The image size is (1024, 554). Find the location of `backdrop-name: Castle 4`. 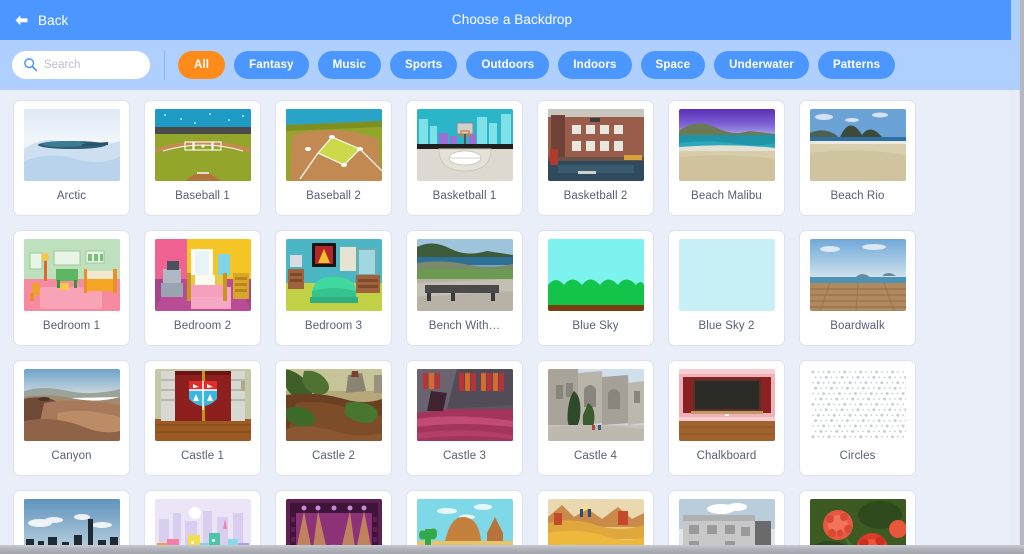

backdrop-name: Castle 4 is located at coordinates (595, 456).